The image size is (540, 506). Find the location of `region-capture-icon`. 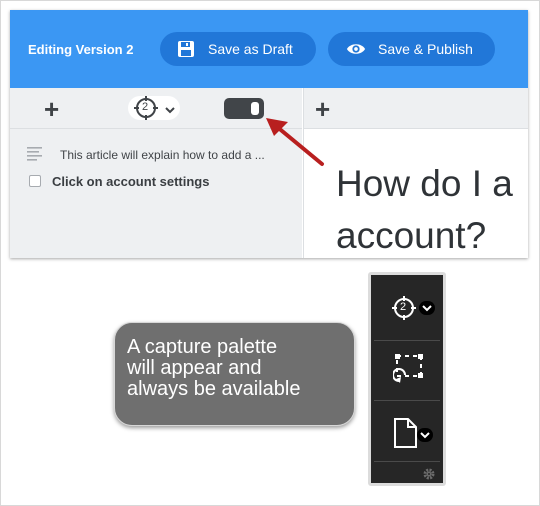

region-capture-icon is located at coordinates (407, 368).